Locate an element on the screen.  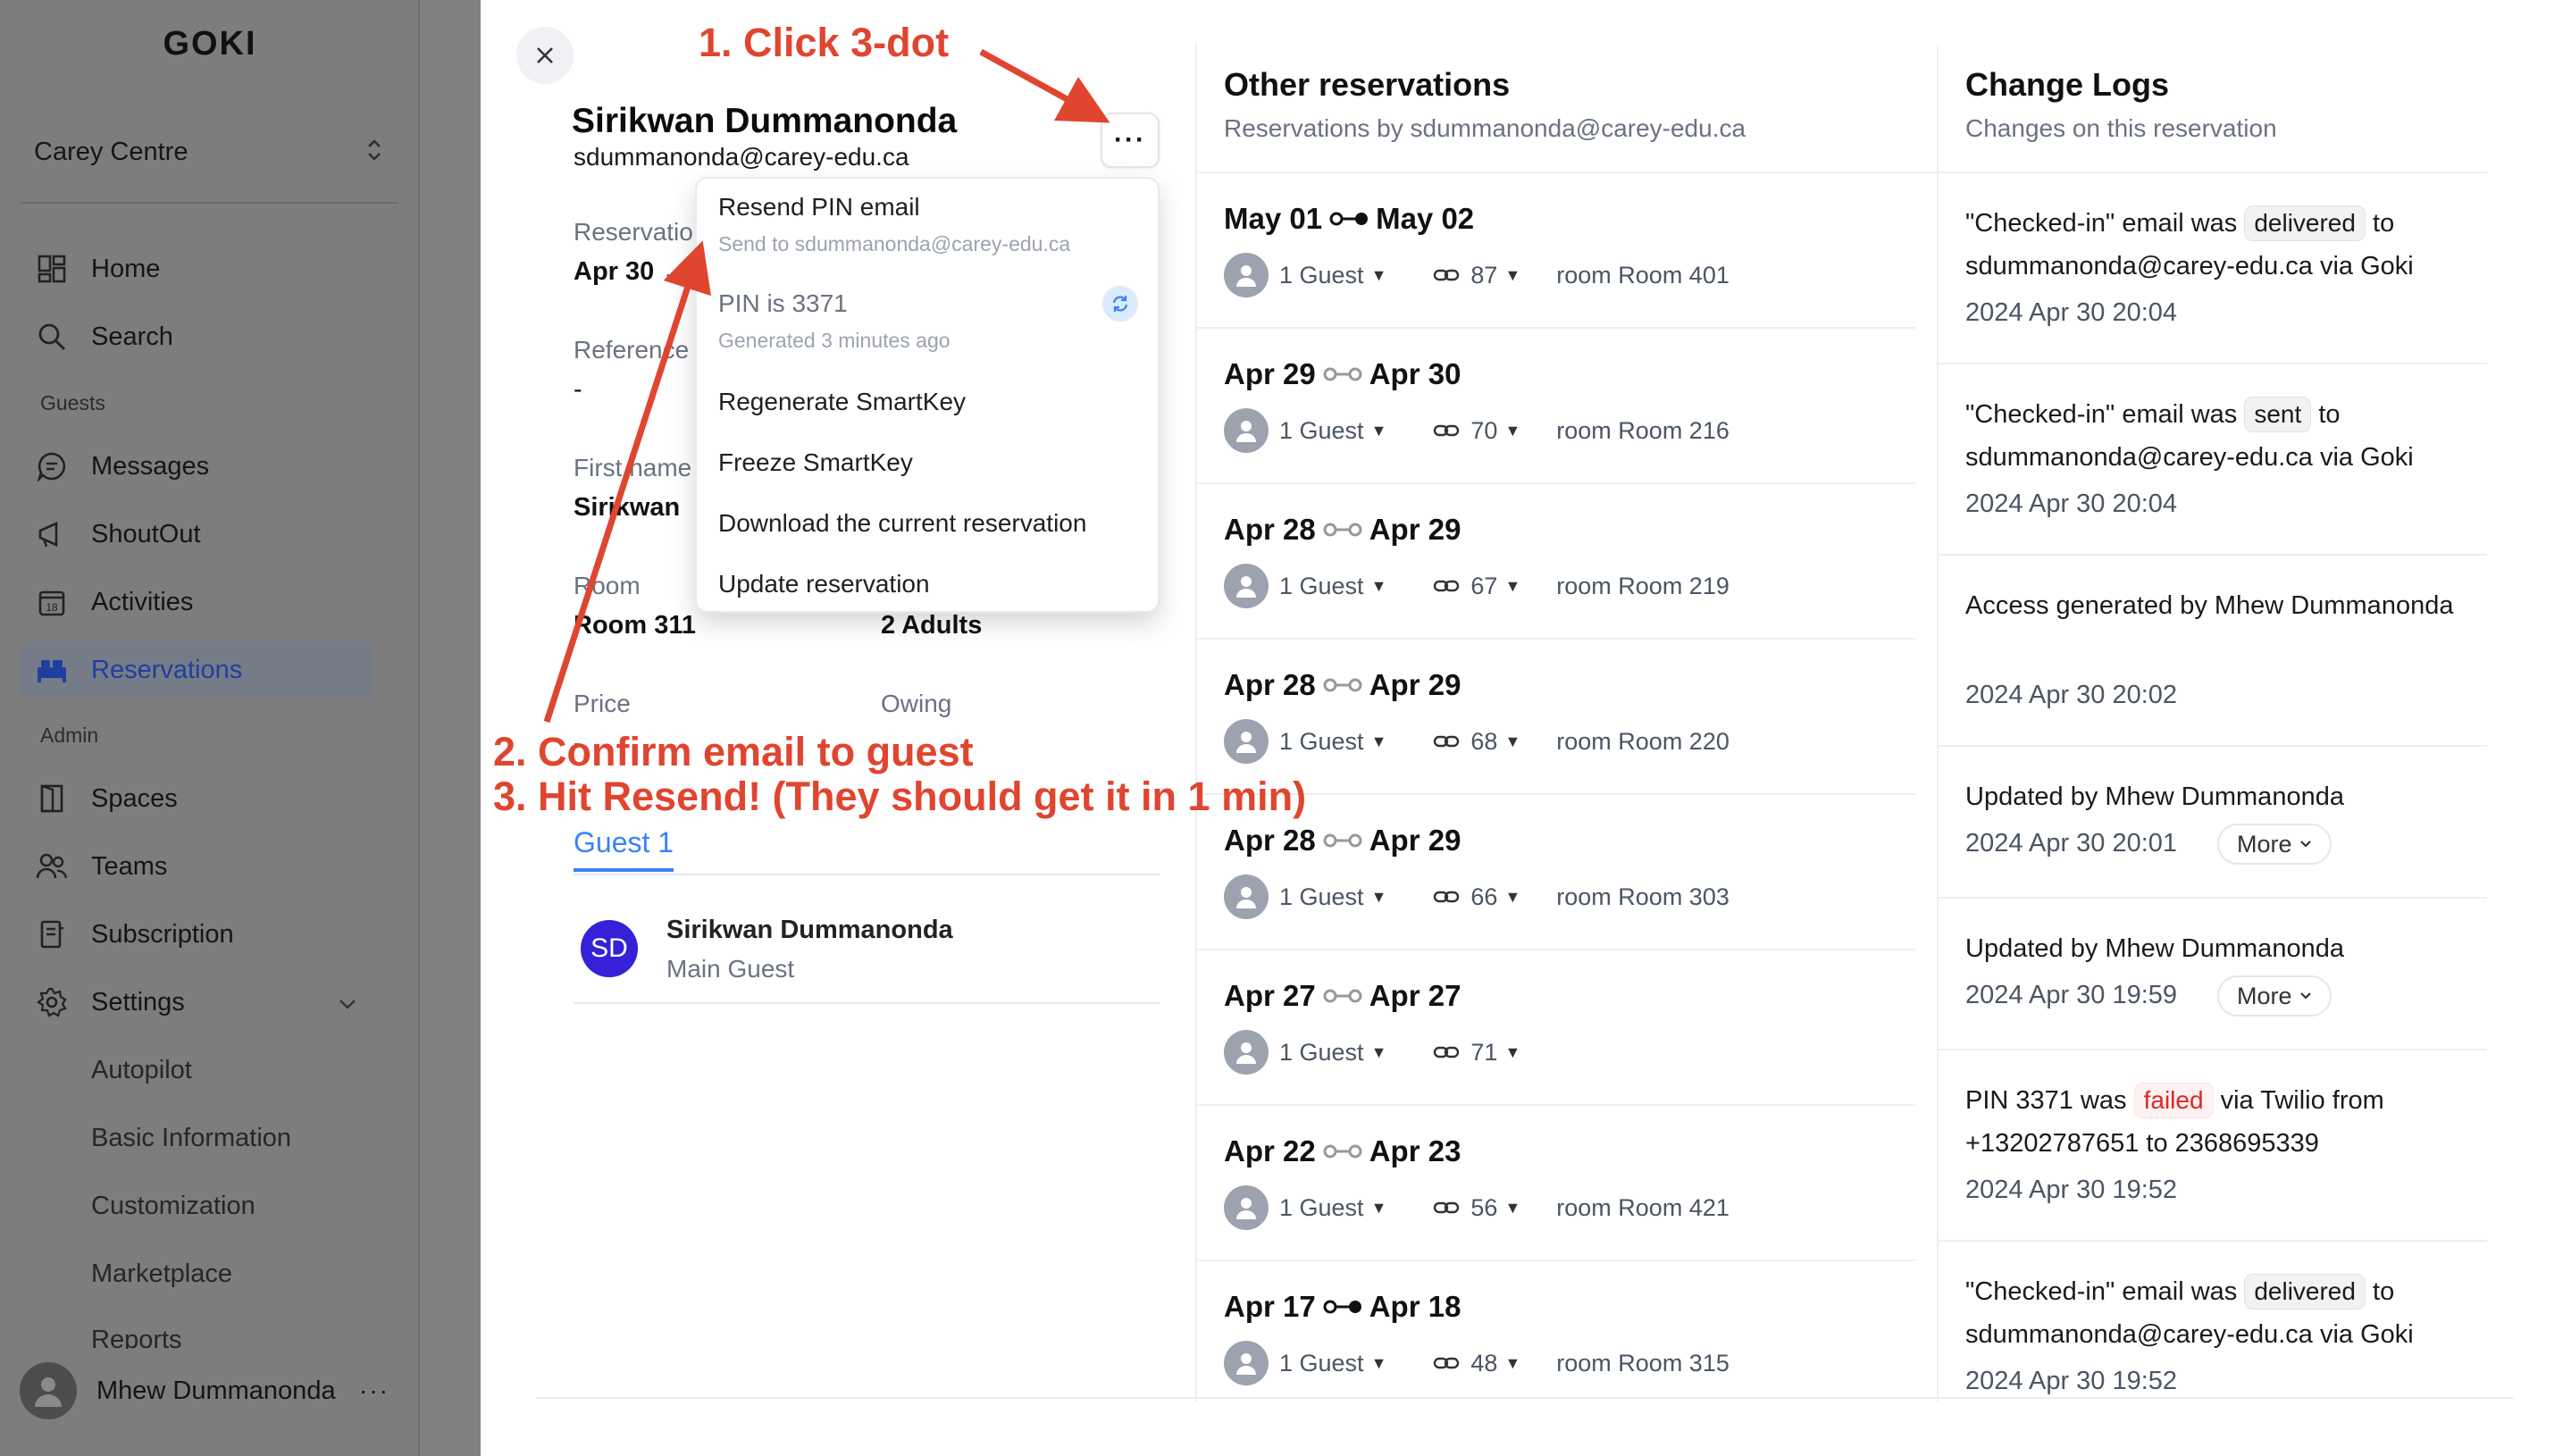
link-dropdown: 70 ▼ is located at coordinates (1476, 431).